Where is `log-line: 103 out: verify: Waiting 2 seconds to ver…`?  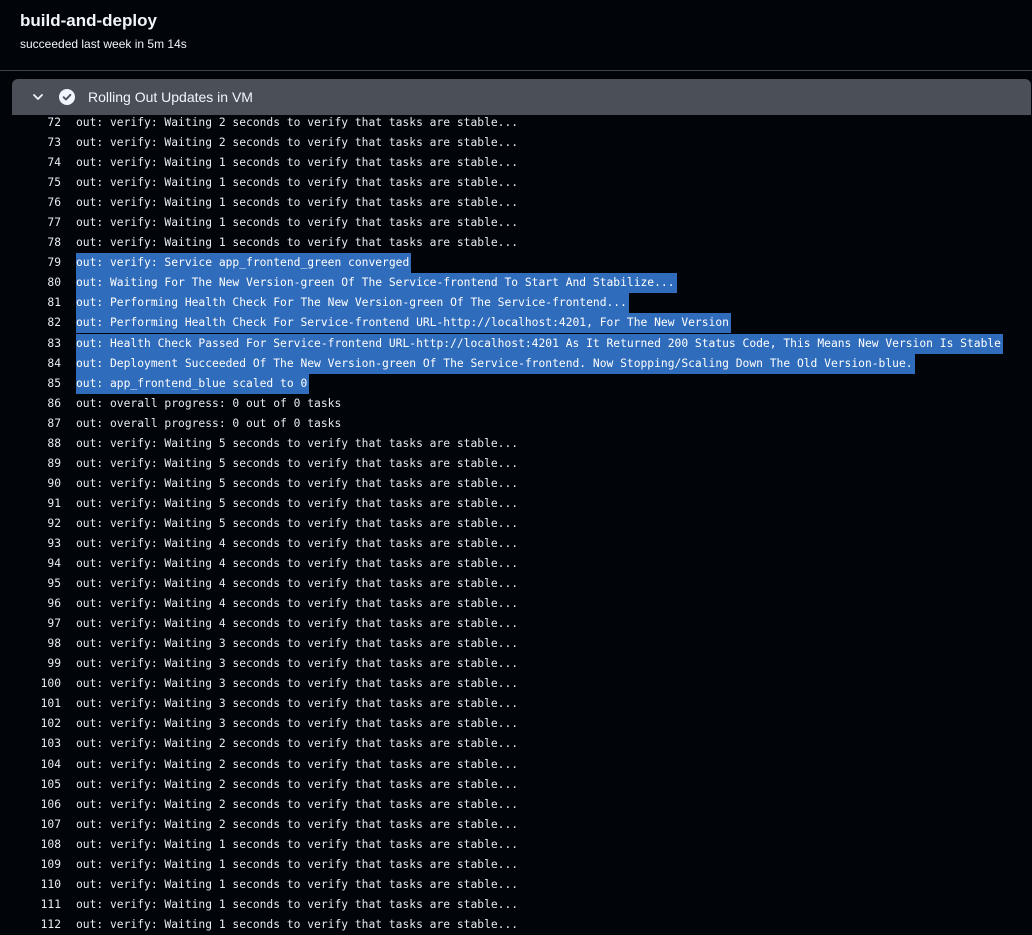
log-line: 103 out: verify: Waiting 2 seconds to ver… is located at coordinates (516, 744).